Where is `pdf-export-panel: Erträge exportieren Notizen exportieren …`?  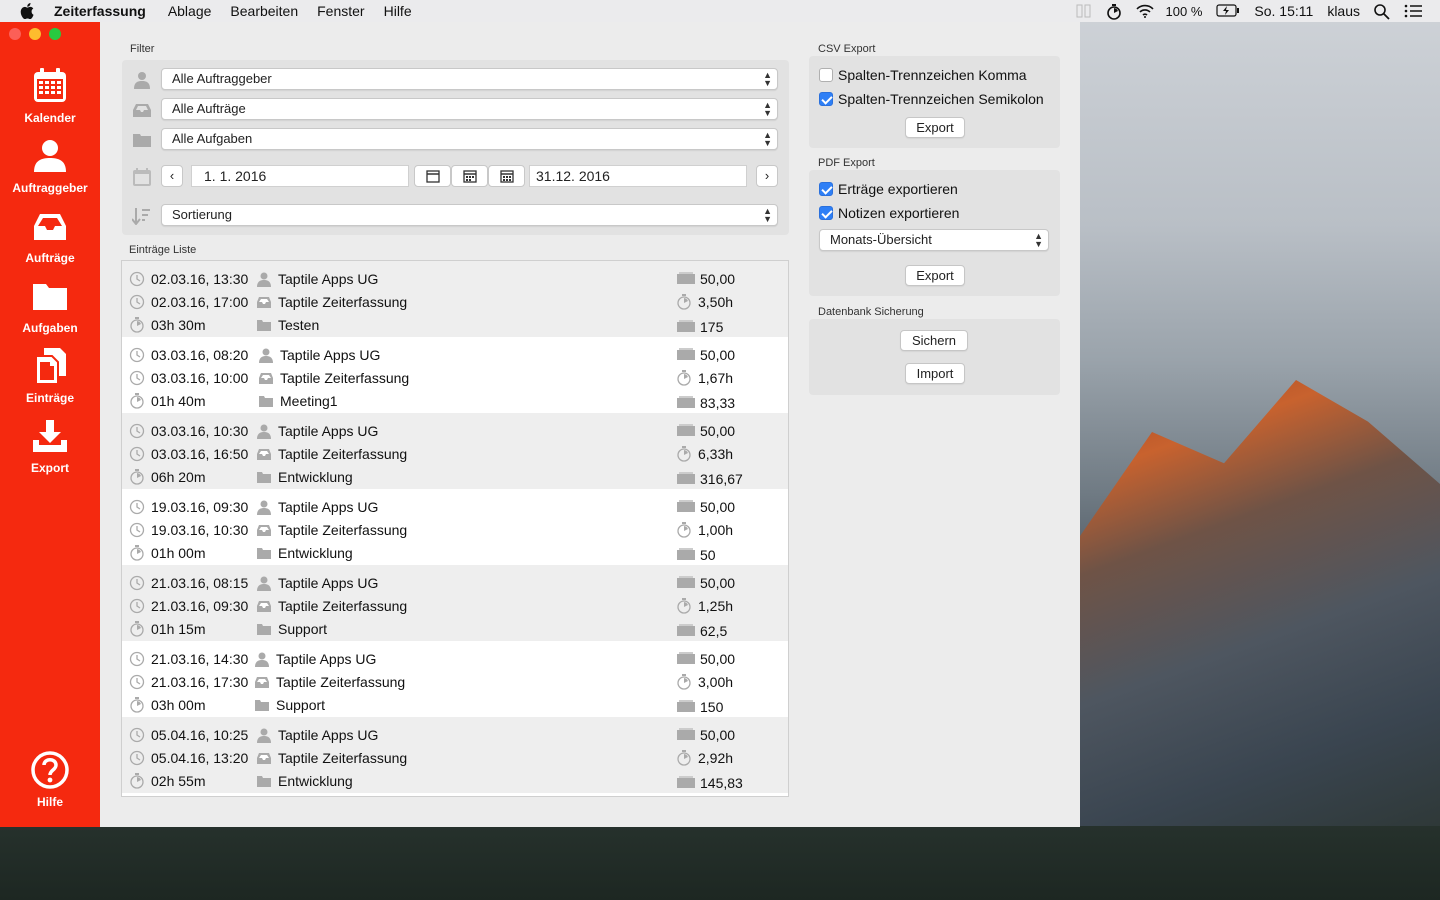
pdf-export-panel: Erträge exportieren Notizen exportieren … is located at coordinates (934, 233).